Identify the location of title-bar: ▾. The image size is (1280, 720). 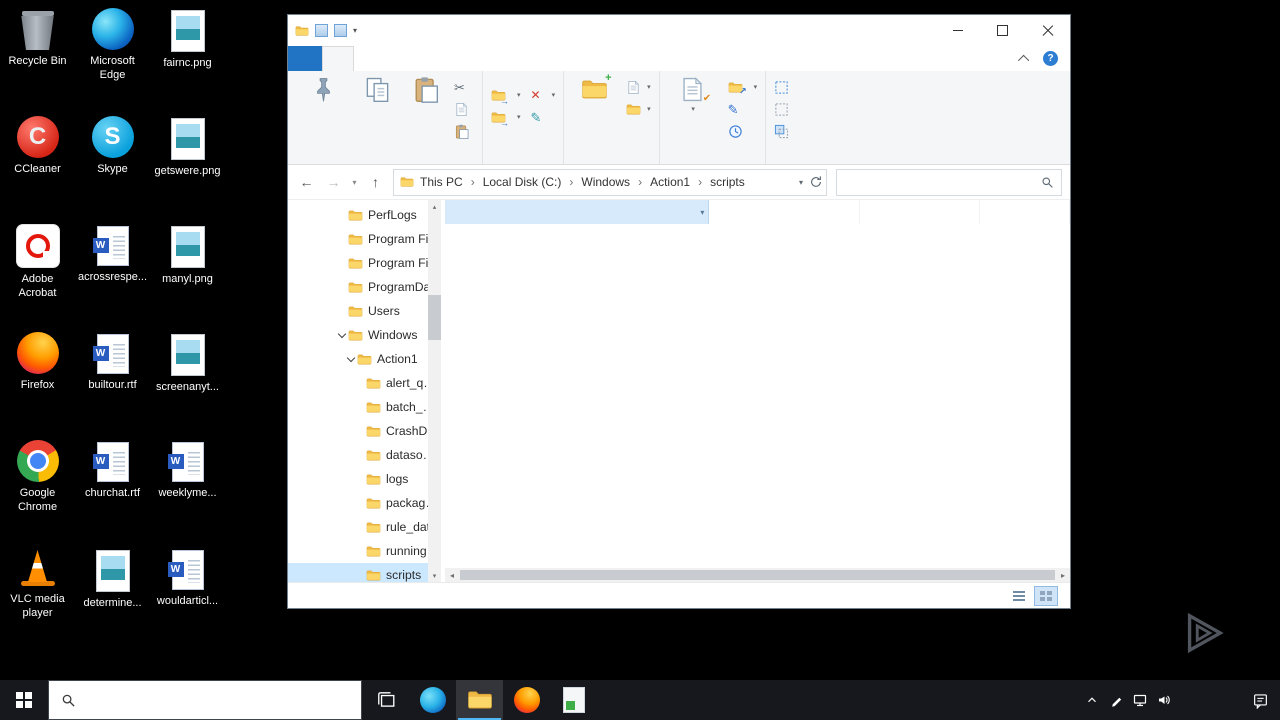
(679, 30).